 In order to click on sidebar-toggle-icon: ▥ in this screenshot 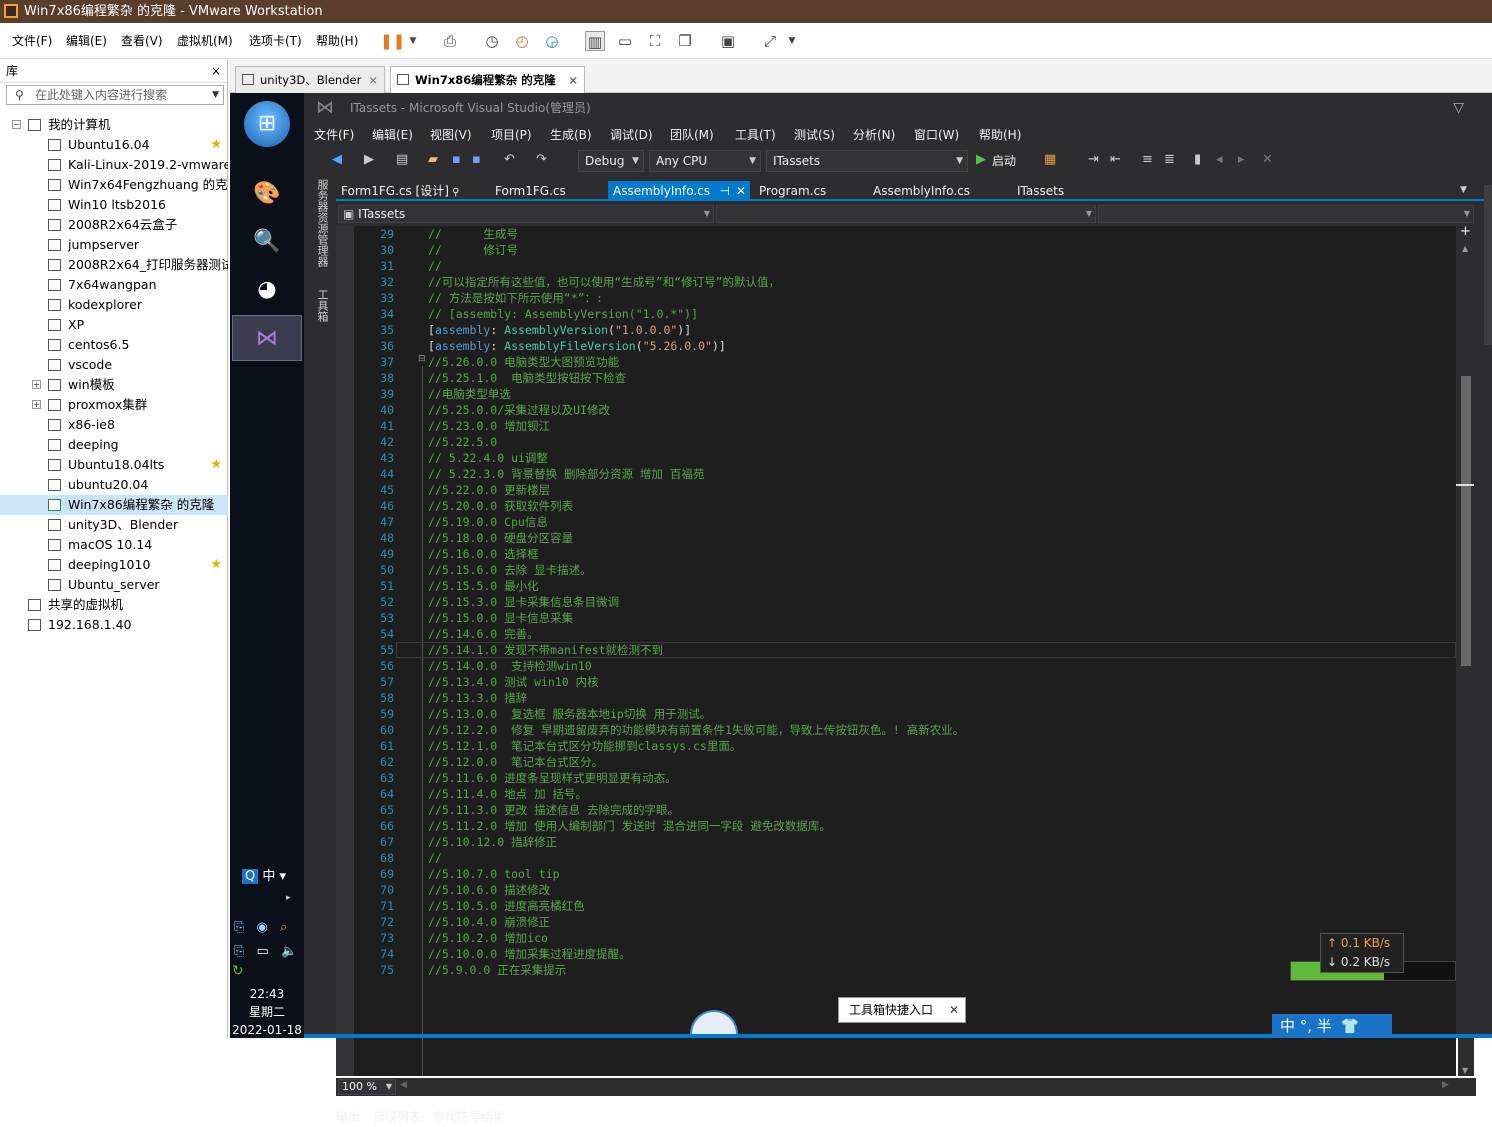, I will do `click(595, 41)`.